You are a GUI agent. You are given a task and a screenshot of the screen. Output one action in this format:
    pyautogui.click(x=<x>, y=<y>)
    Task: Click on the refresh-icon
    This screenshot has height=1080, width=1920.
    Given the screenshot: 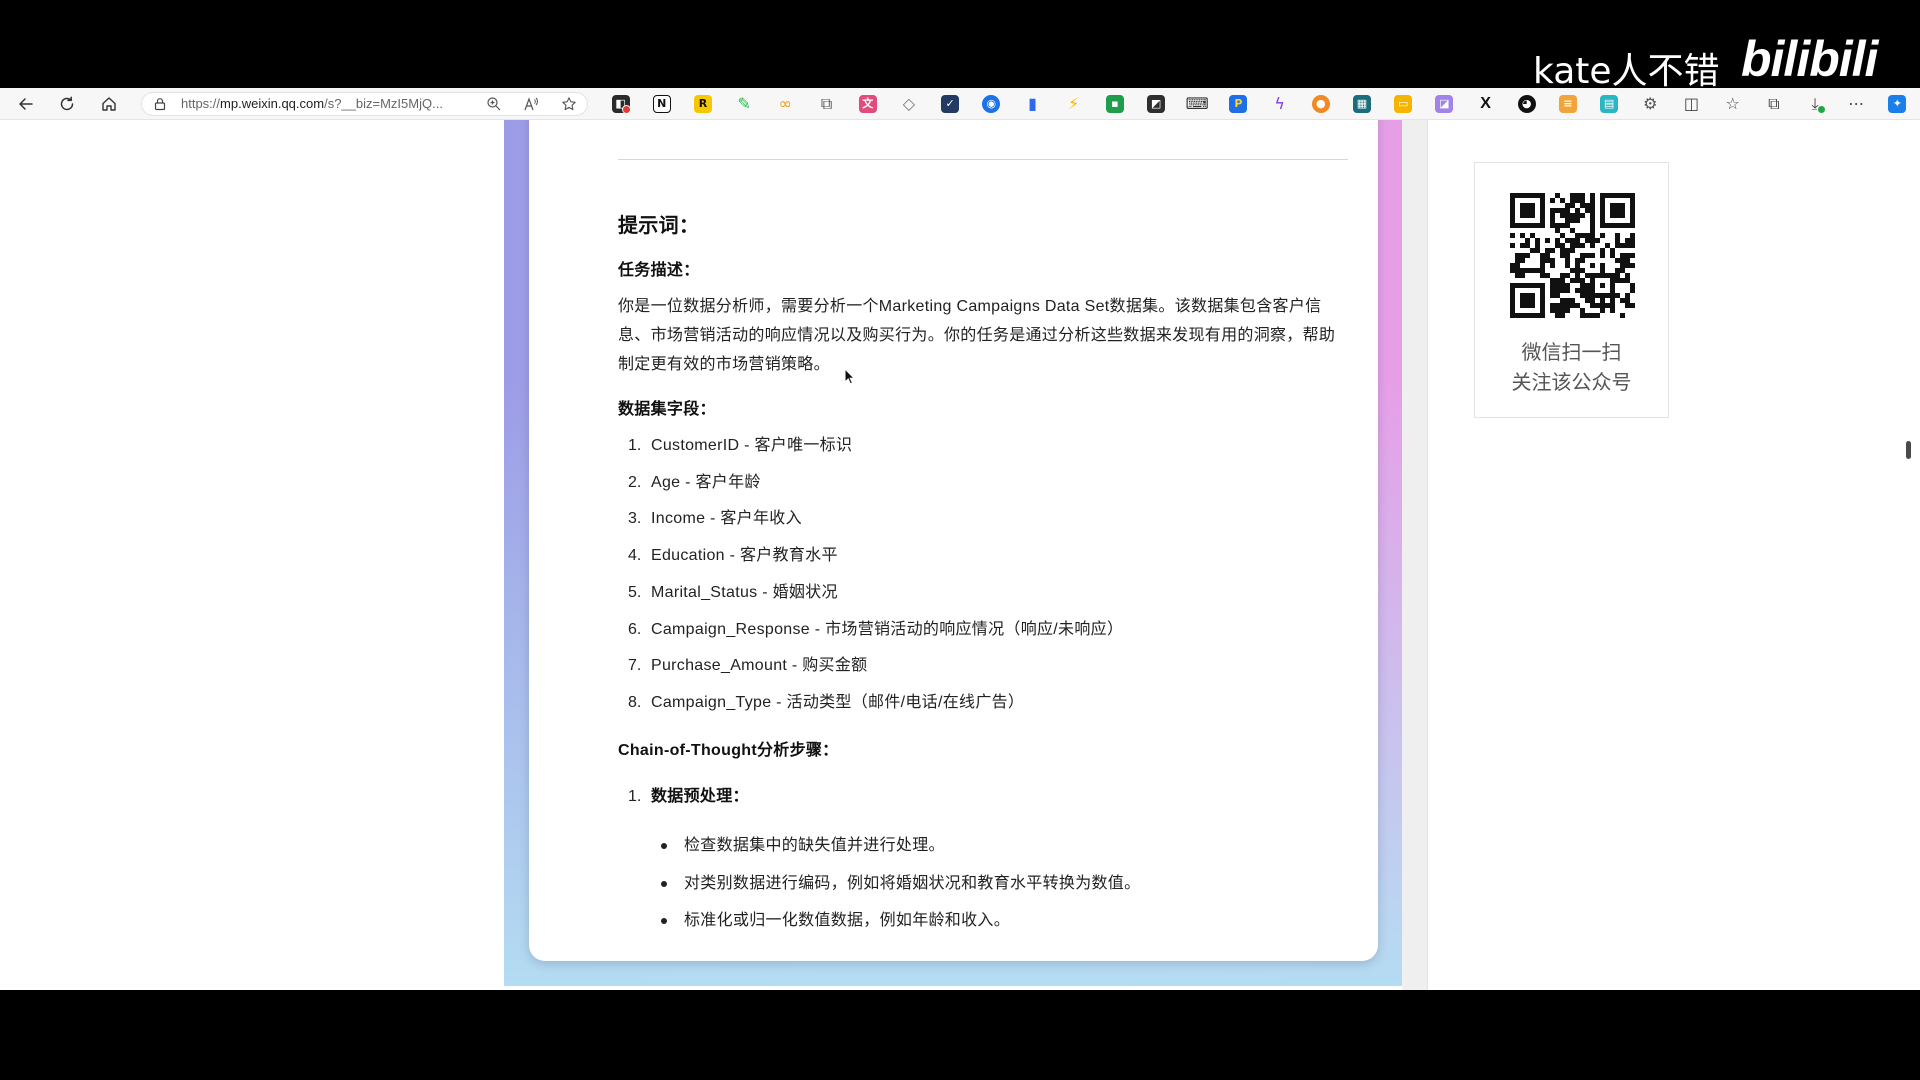 What is the action you would take?
    pyautogui.click(x=67, y=104)
    